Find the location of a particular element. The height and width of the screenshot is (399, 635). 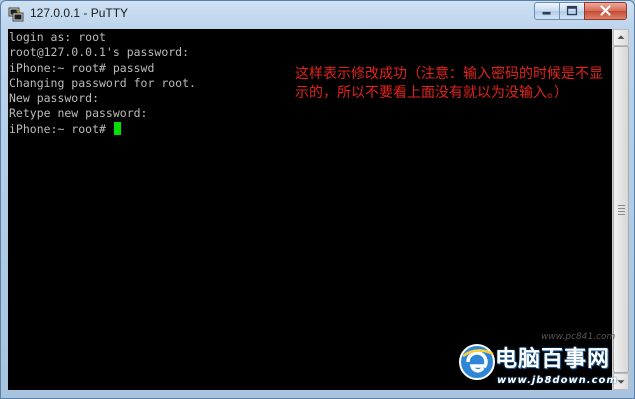

window-title: 127.0.0.1 - PuTTY is located at coordinates (79, 13).